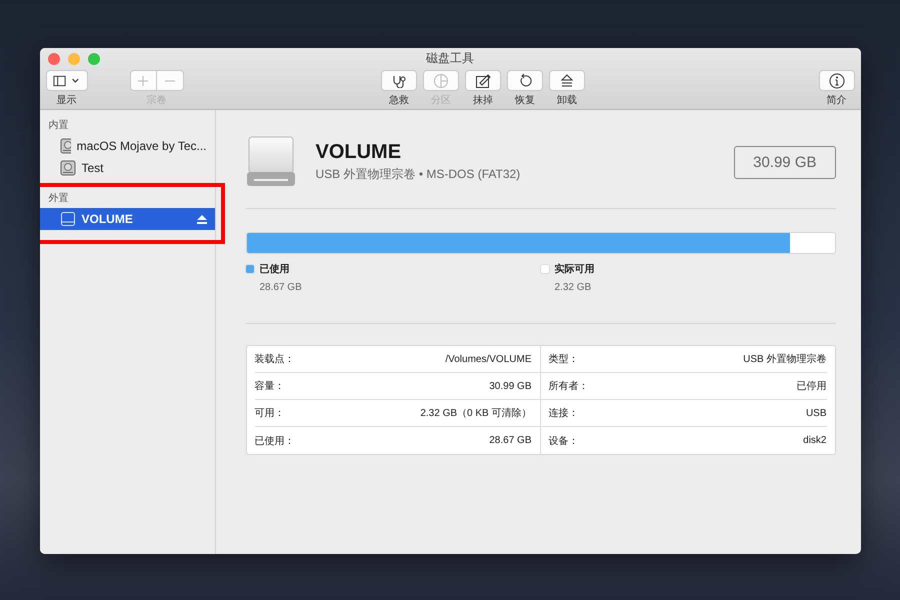 This screenshot has height=600, width=900. Describe the element at coordinates (574, 269) in the screenshot. I see `legend-label: 实际可用` at that location.